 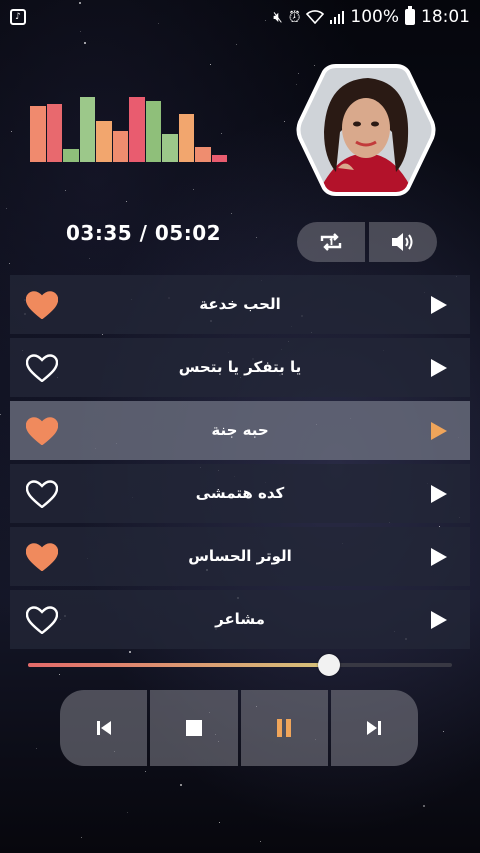 I want to click on wifi-icon, so click(x=315, y=17).